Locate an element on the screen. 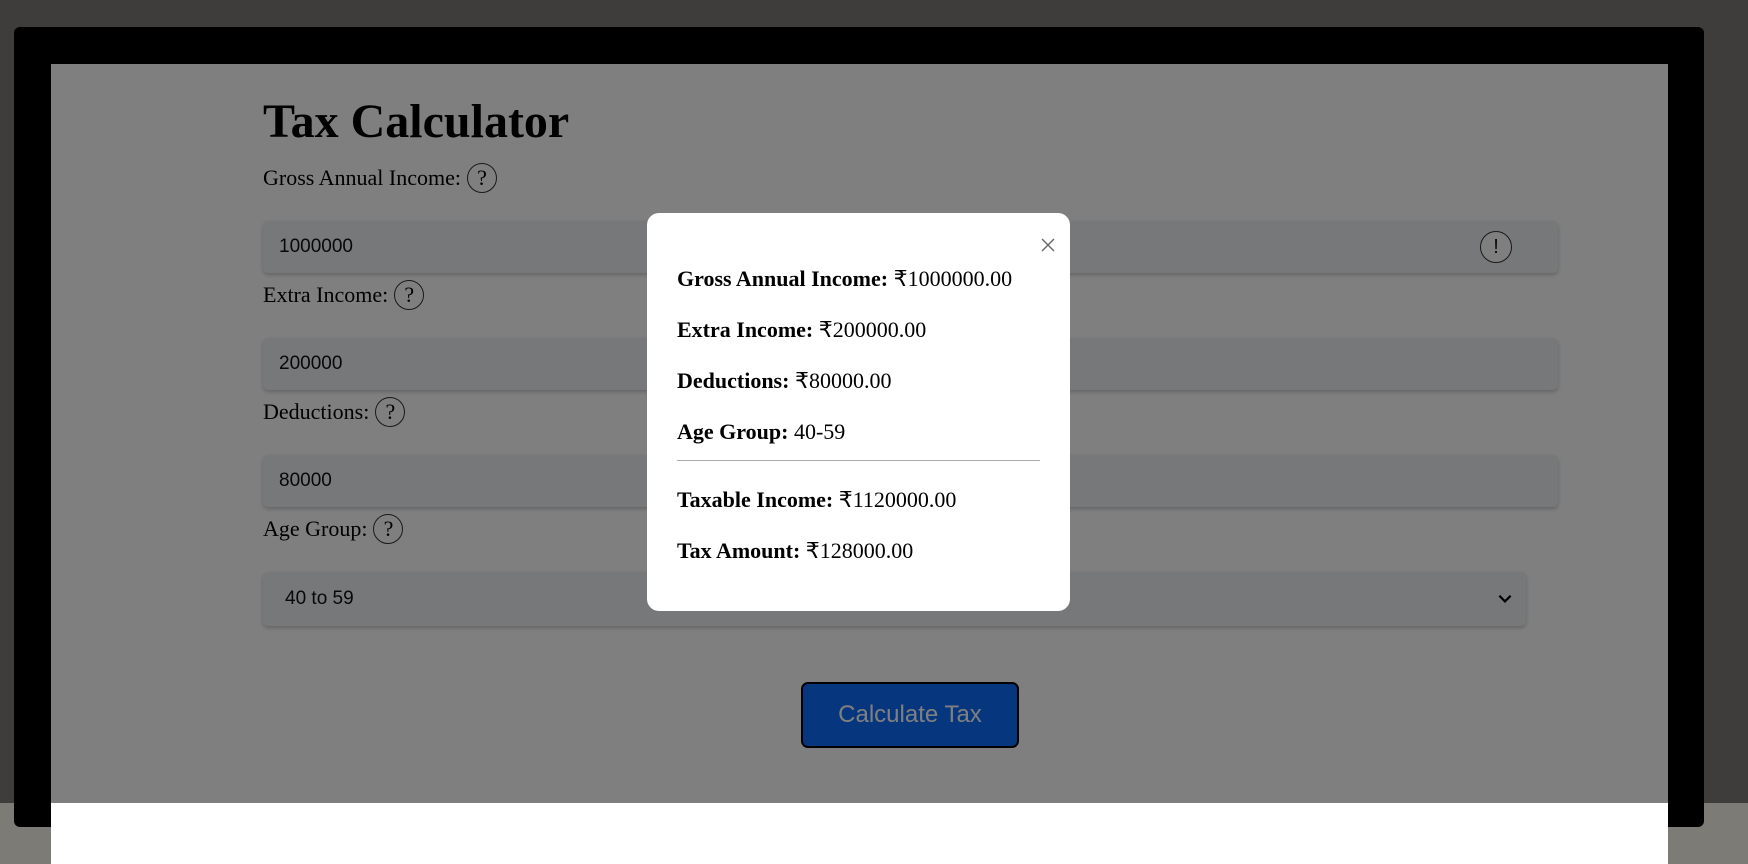 The width and height of the screenshot is (1748, 864). modal-tax-amount: Tax Amount: ₹128000.00 is located at coordinates (795, 551).